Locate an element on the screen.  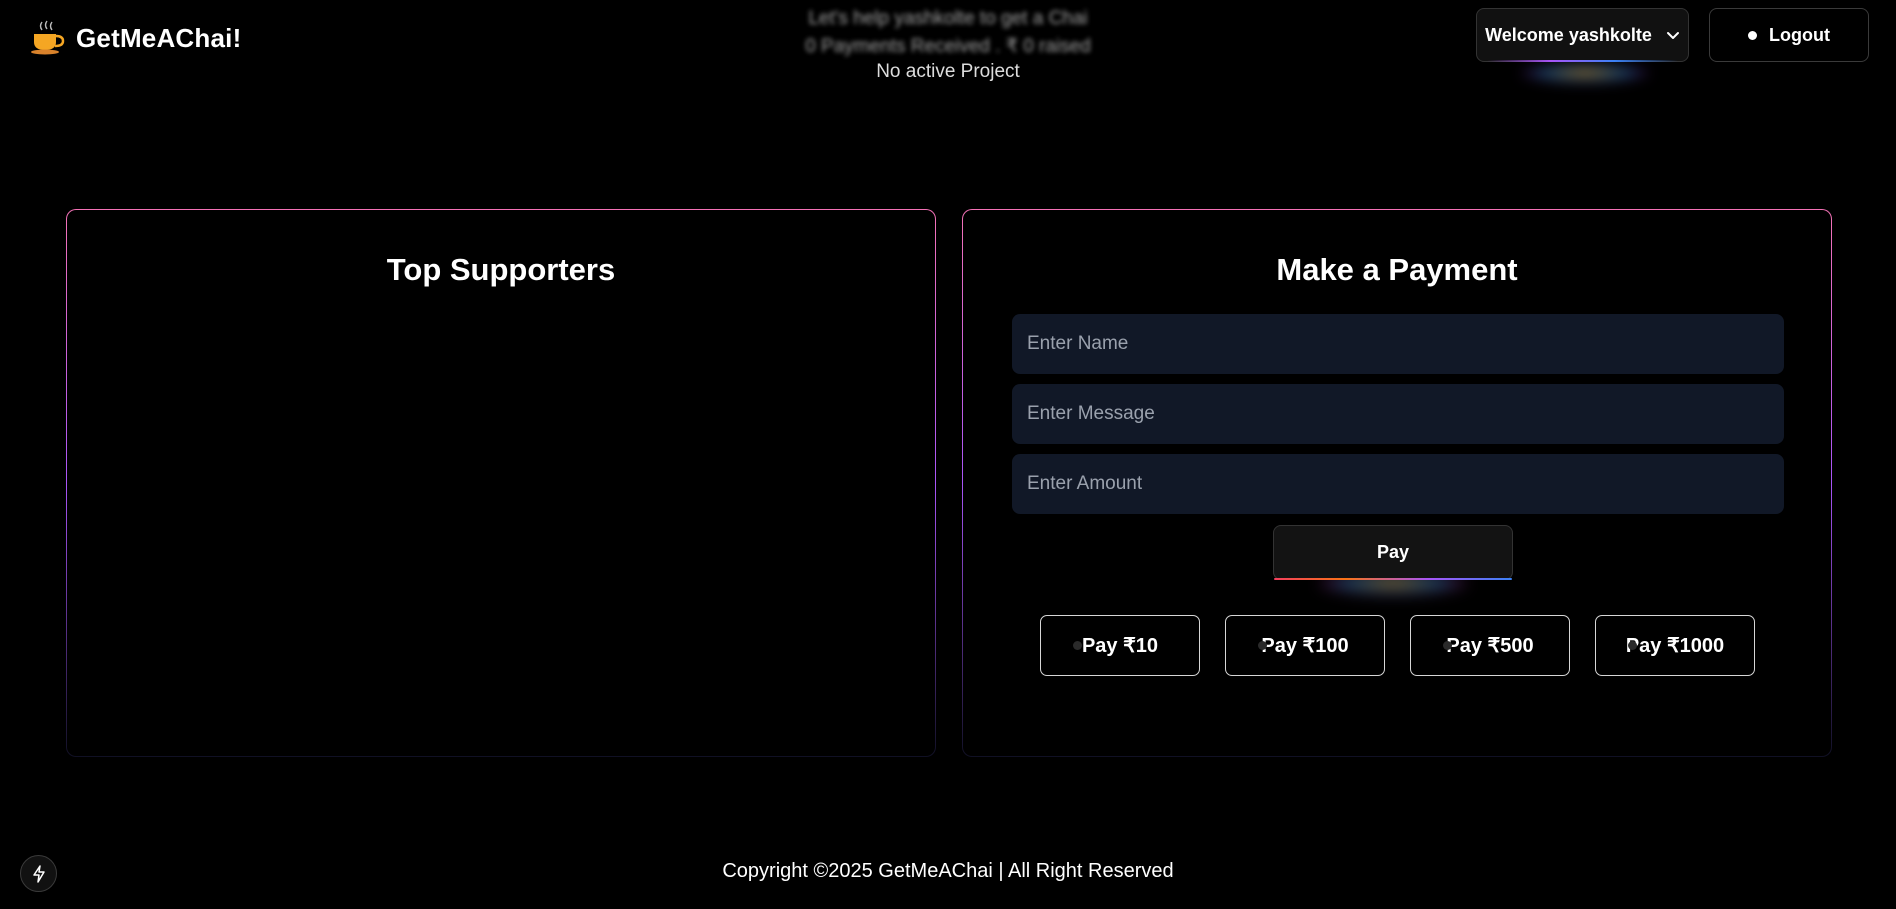
pay-button: Pay is located at coordinates (1393, 552).